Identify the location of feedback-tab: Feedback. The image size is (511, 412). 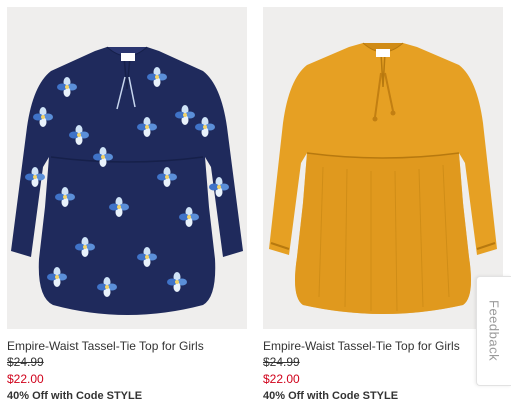
(493, 331).